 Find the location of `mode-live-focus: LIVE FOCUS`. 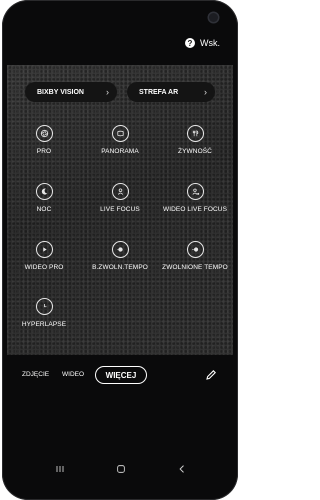

mode-live-focus: LIVE FOCUS is located at coordinates (120, 198).